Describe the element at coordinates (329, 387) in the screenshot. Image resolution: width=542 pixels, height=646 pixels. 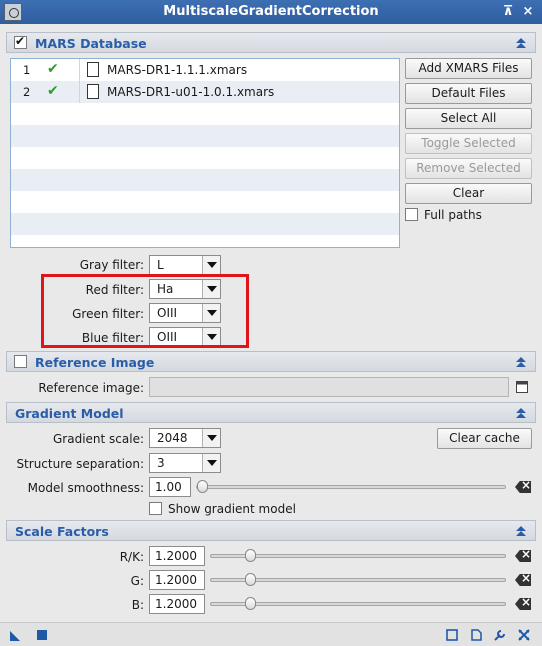
I see `reference-image-field` at that location.